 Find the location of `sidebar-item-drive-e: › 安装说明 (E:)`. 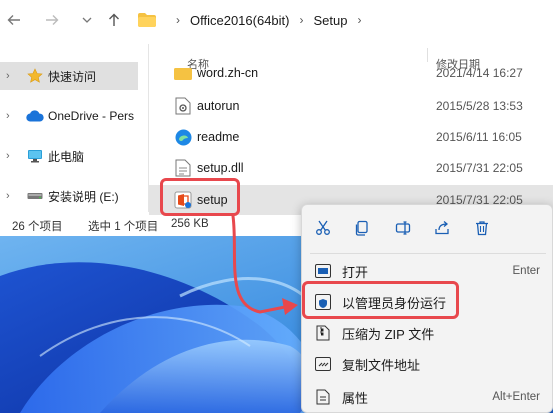

sidebar-item-drive-e: › 安装说明 (E:) is located at coordinates (74, 196).